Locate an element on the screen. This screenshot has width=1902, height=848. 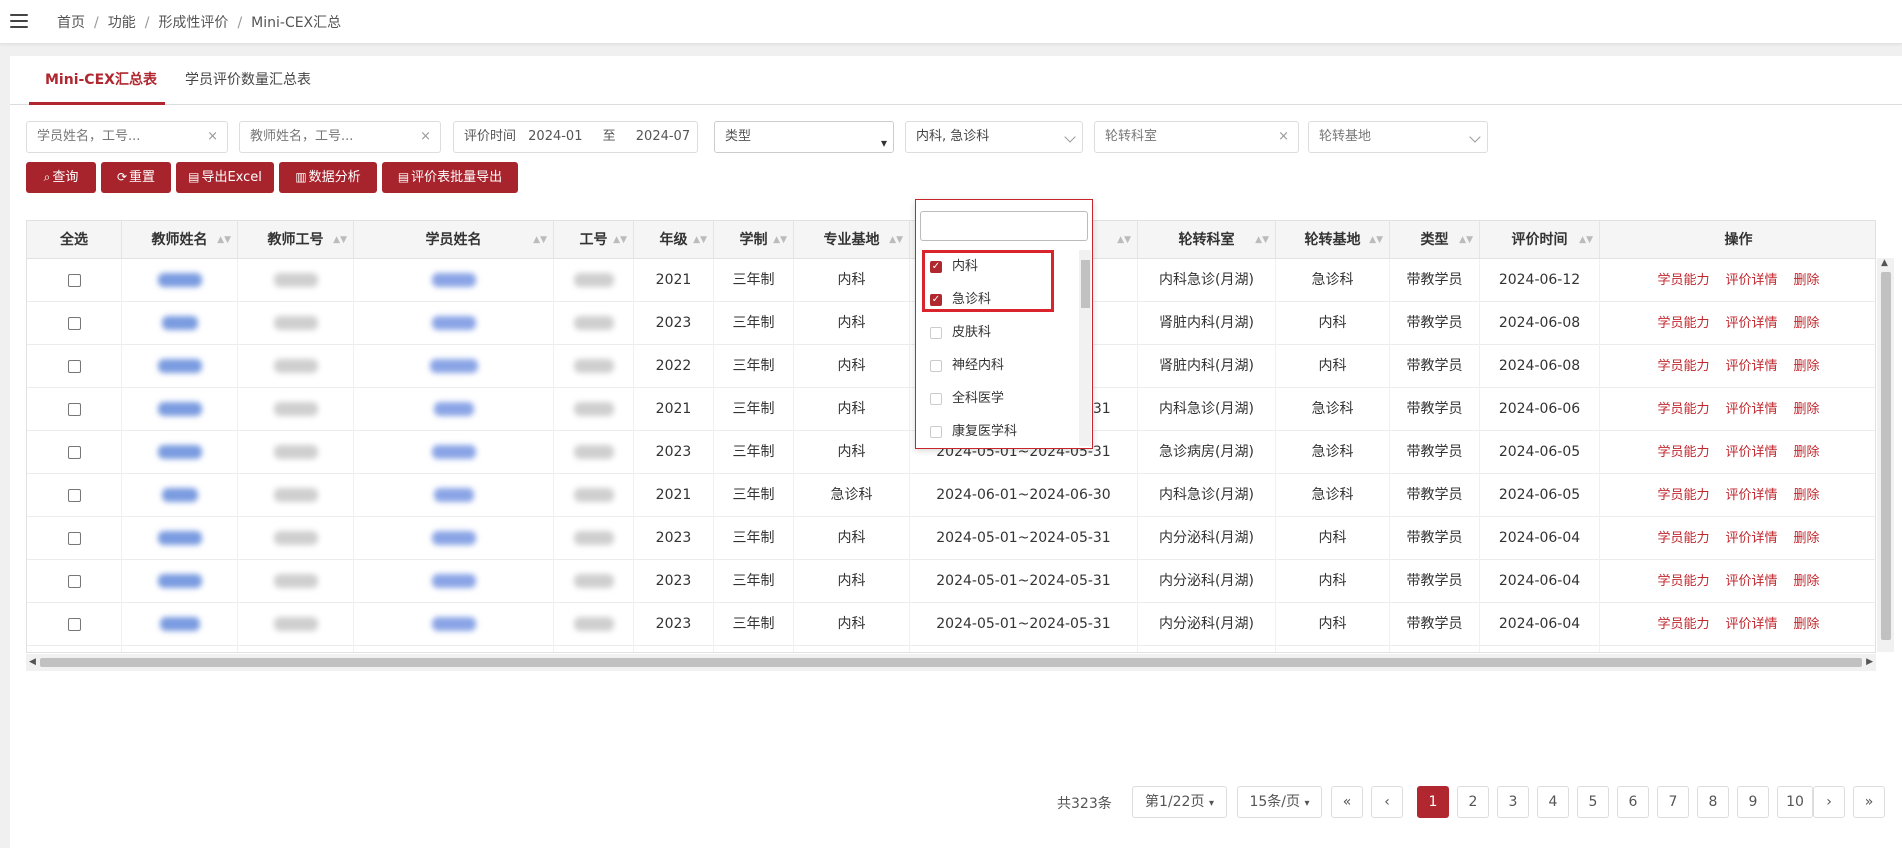
column-header: 教师姓名 ▲▼ is located at coordinates (180, 240).